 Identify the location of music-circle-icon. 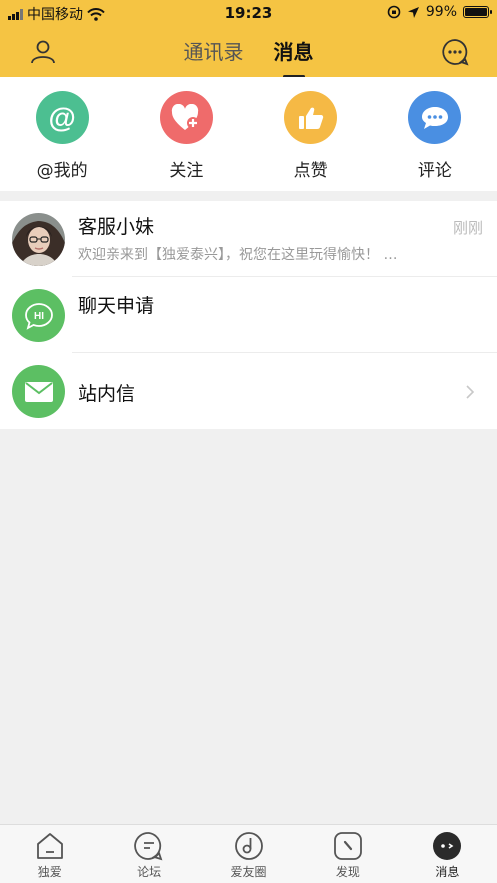
(248, 846).